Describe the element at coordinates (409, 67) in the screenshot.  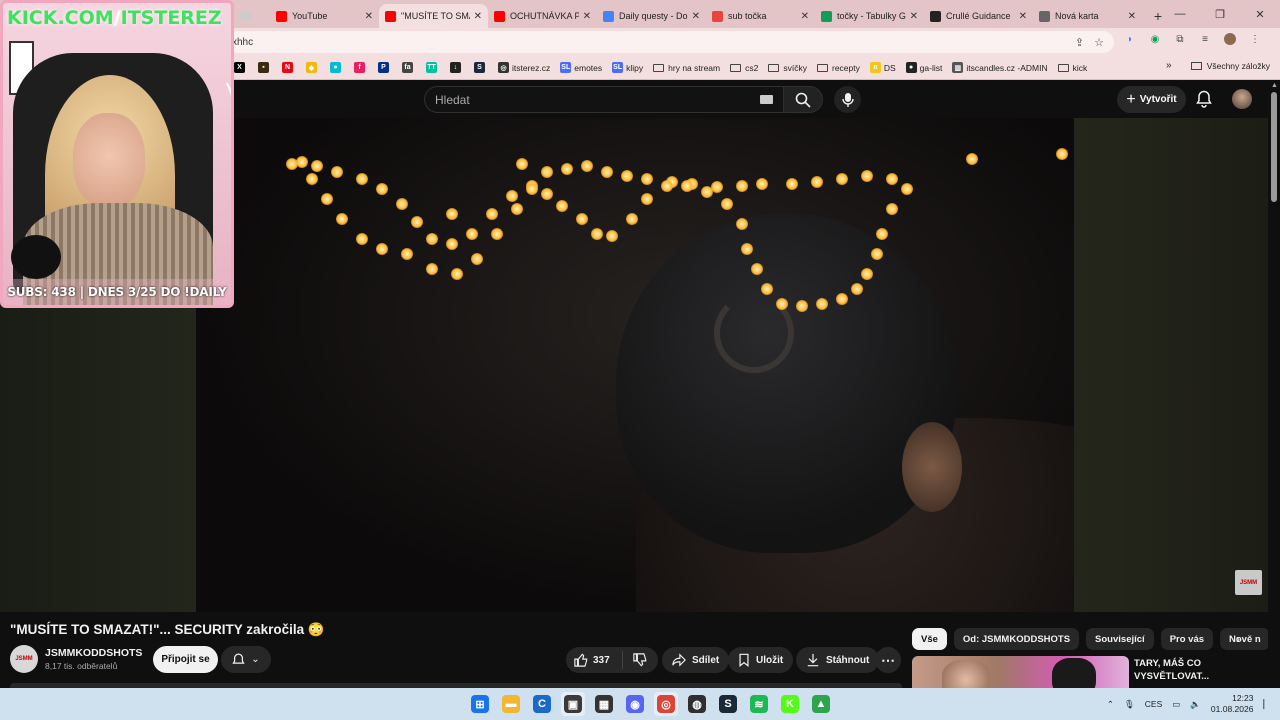
I see `bookmark-7: fa` at that location.